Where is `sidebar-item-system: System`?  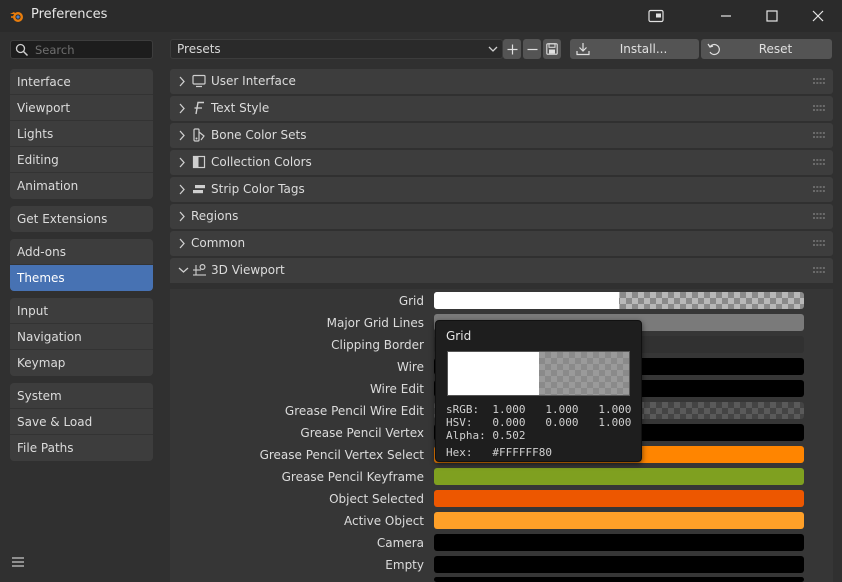 sidebar-item-system: System is located at coordinates (81, 396).